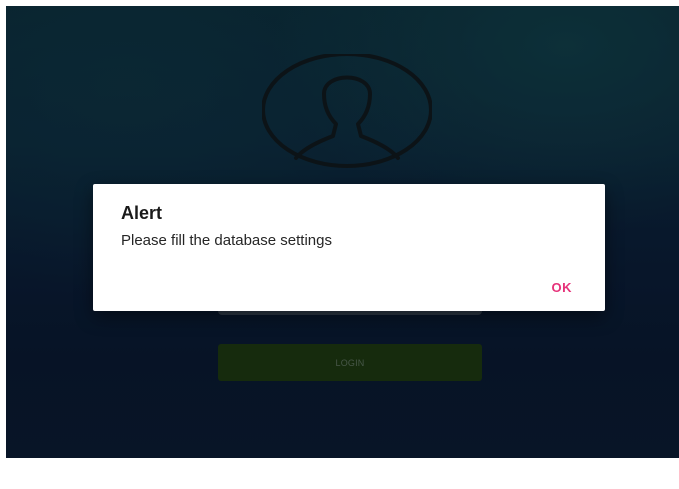  What do you see at coordinates (142, 213) in the screenshot?
I see `alert-title: Alert` at bounding box center [142, 213].